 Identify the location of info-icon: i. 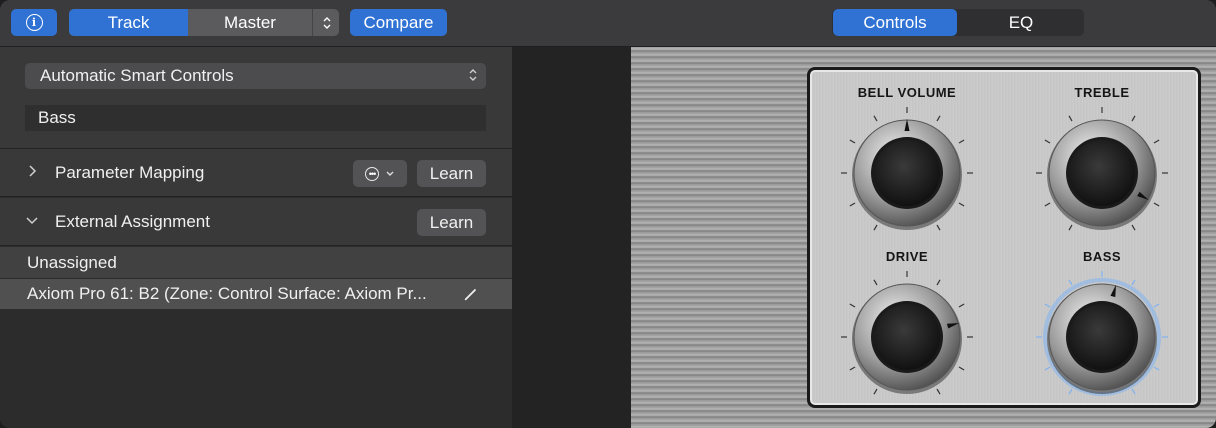
(34, 22).